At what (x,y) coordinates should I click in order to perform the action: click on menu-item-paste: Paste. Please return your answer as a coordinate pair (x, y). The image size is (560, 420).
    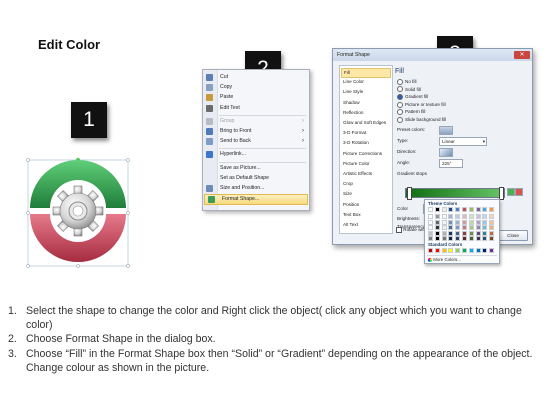
    Looking at the image, I should click on (256, 97).